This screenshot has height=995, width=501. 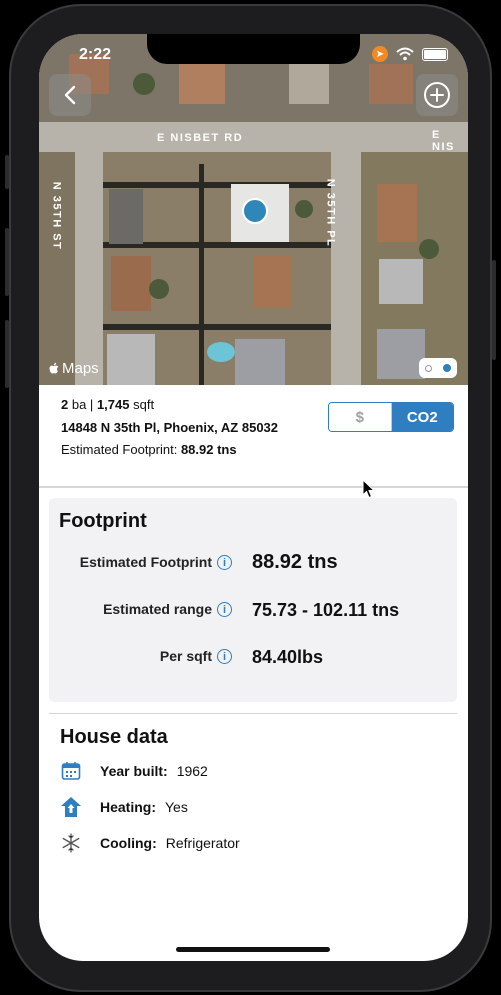 I want to click on year-built-value: 1962, so click(x=192, y=771).